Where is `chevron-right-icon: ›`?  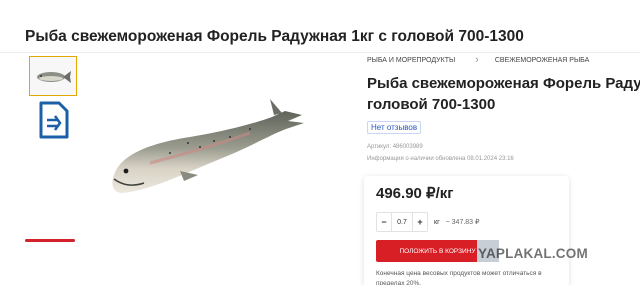 chevron-right-icon: › is located at coordinates (477, 60).